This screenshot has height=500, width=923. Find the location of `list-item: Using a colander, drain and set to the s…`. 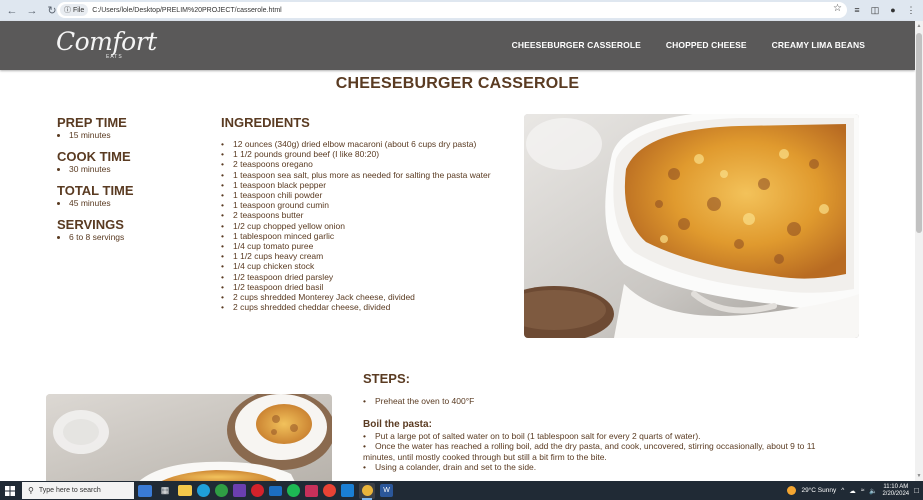

list-item: Using a colander, drain and set to the s… is located at coordinates (603, 467).